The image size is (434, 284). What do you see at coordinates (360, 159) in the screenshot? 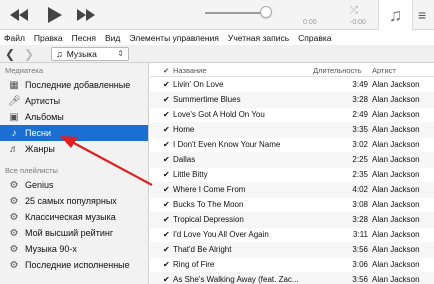
I see `song-duration: 2:25` at bounding box center [360, 159].